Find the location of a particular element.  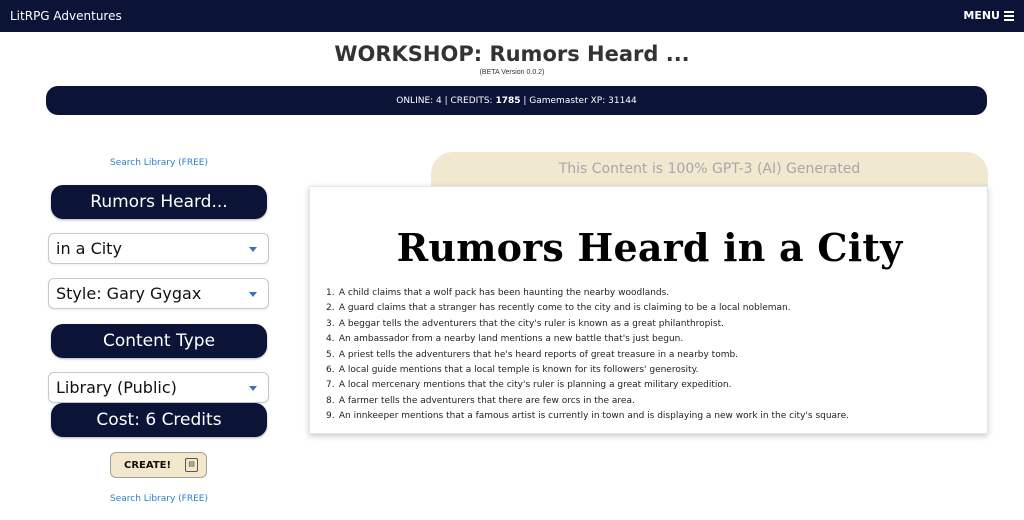

hamburger-icon is located at coordinates (1009, 16).